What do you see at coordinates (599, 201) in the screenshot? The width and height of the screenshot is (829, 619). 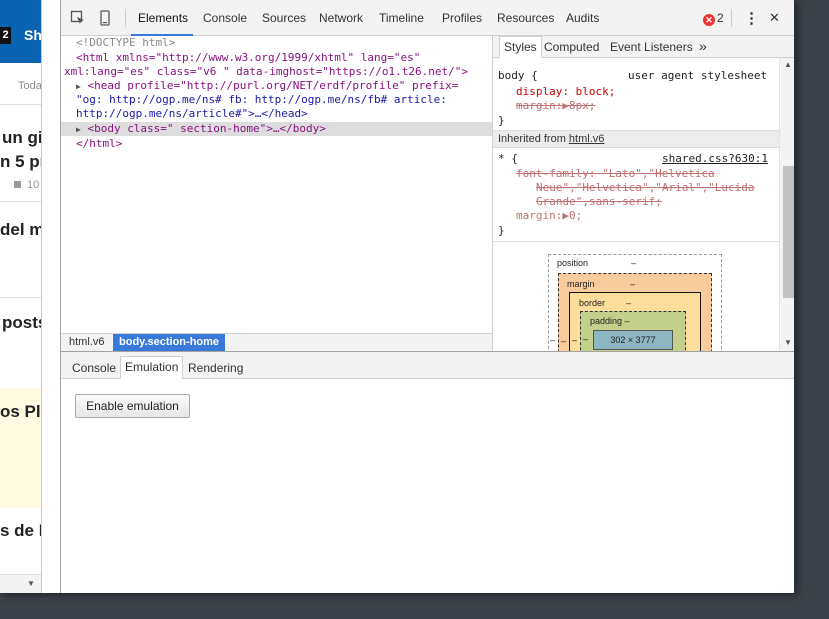 I see `css-property-font-family: Grande",sans-serif;` at bounding box center [599, 201].